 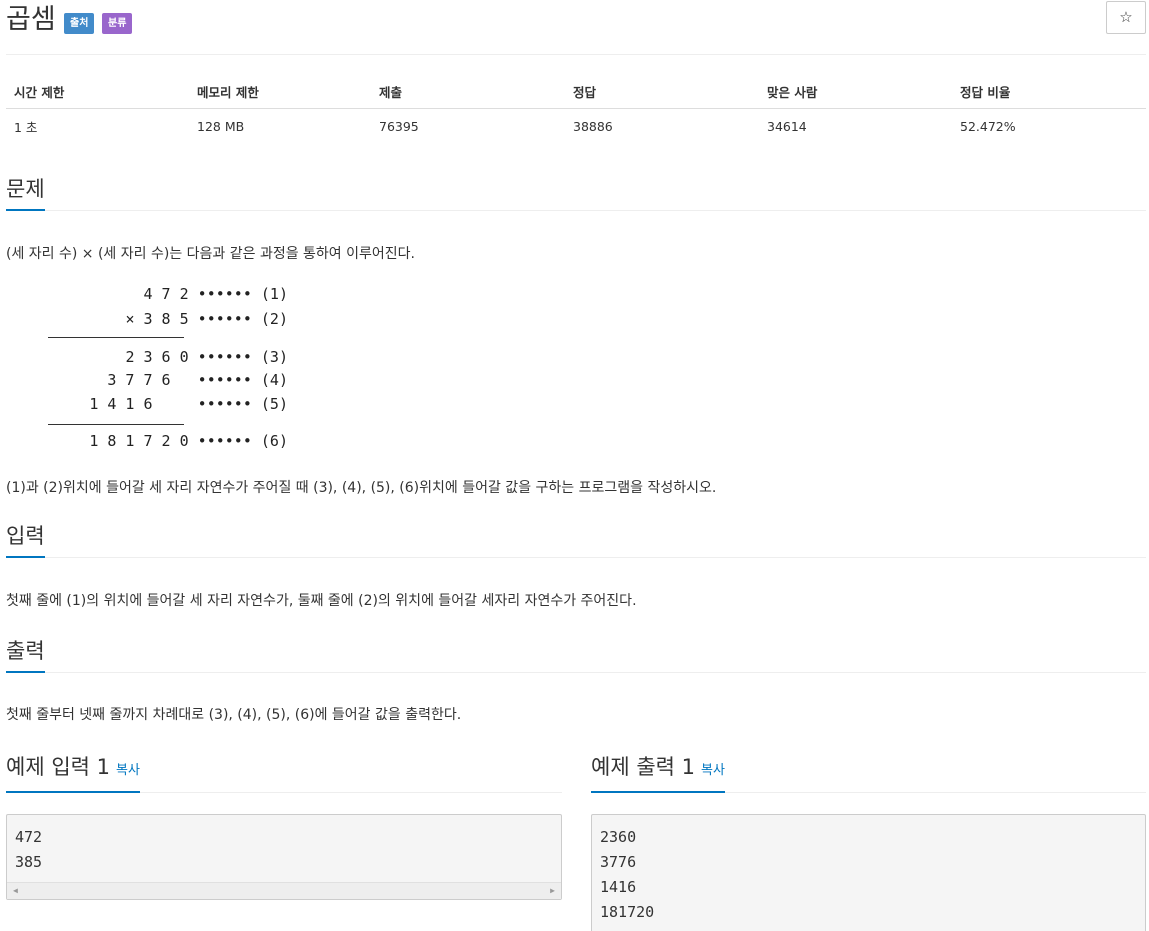 I want to click on sample-output-header: 예제 출력 1 복사, so click(x=868, y=772).